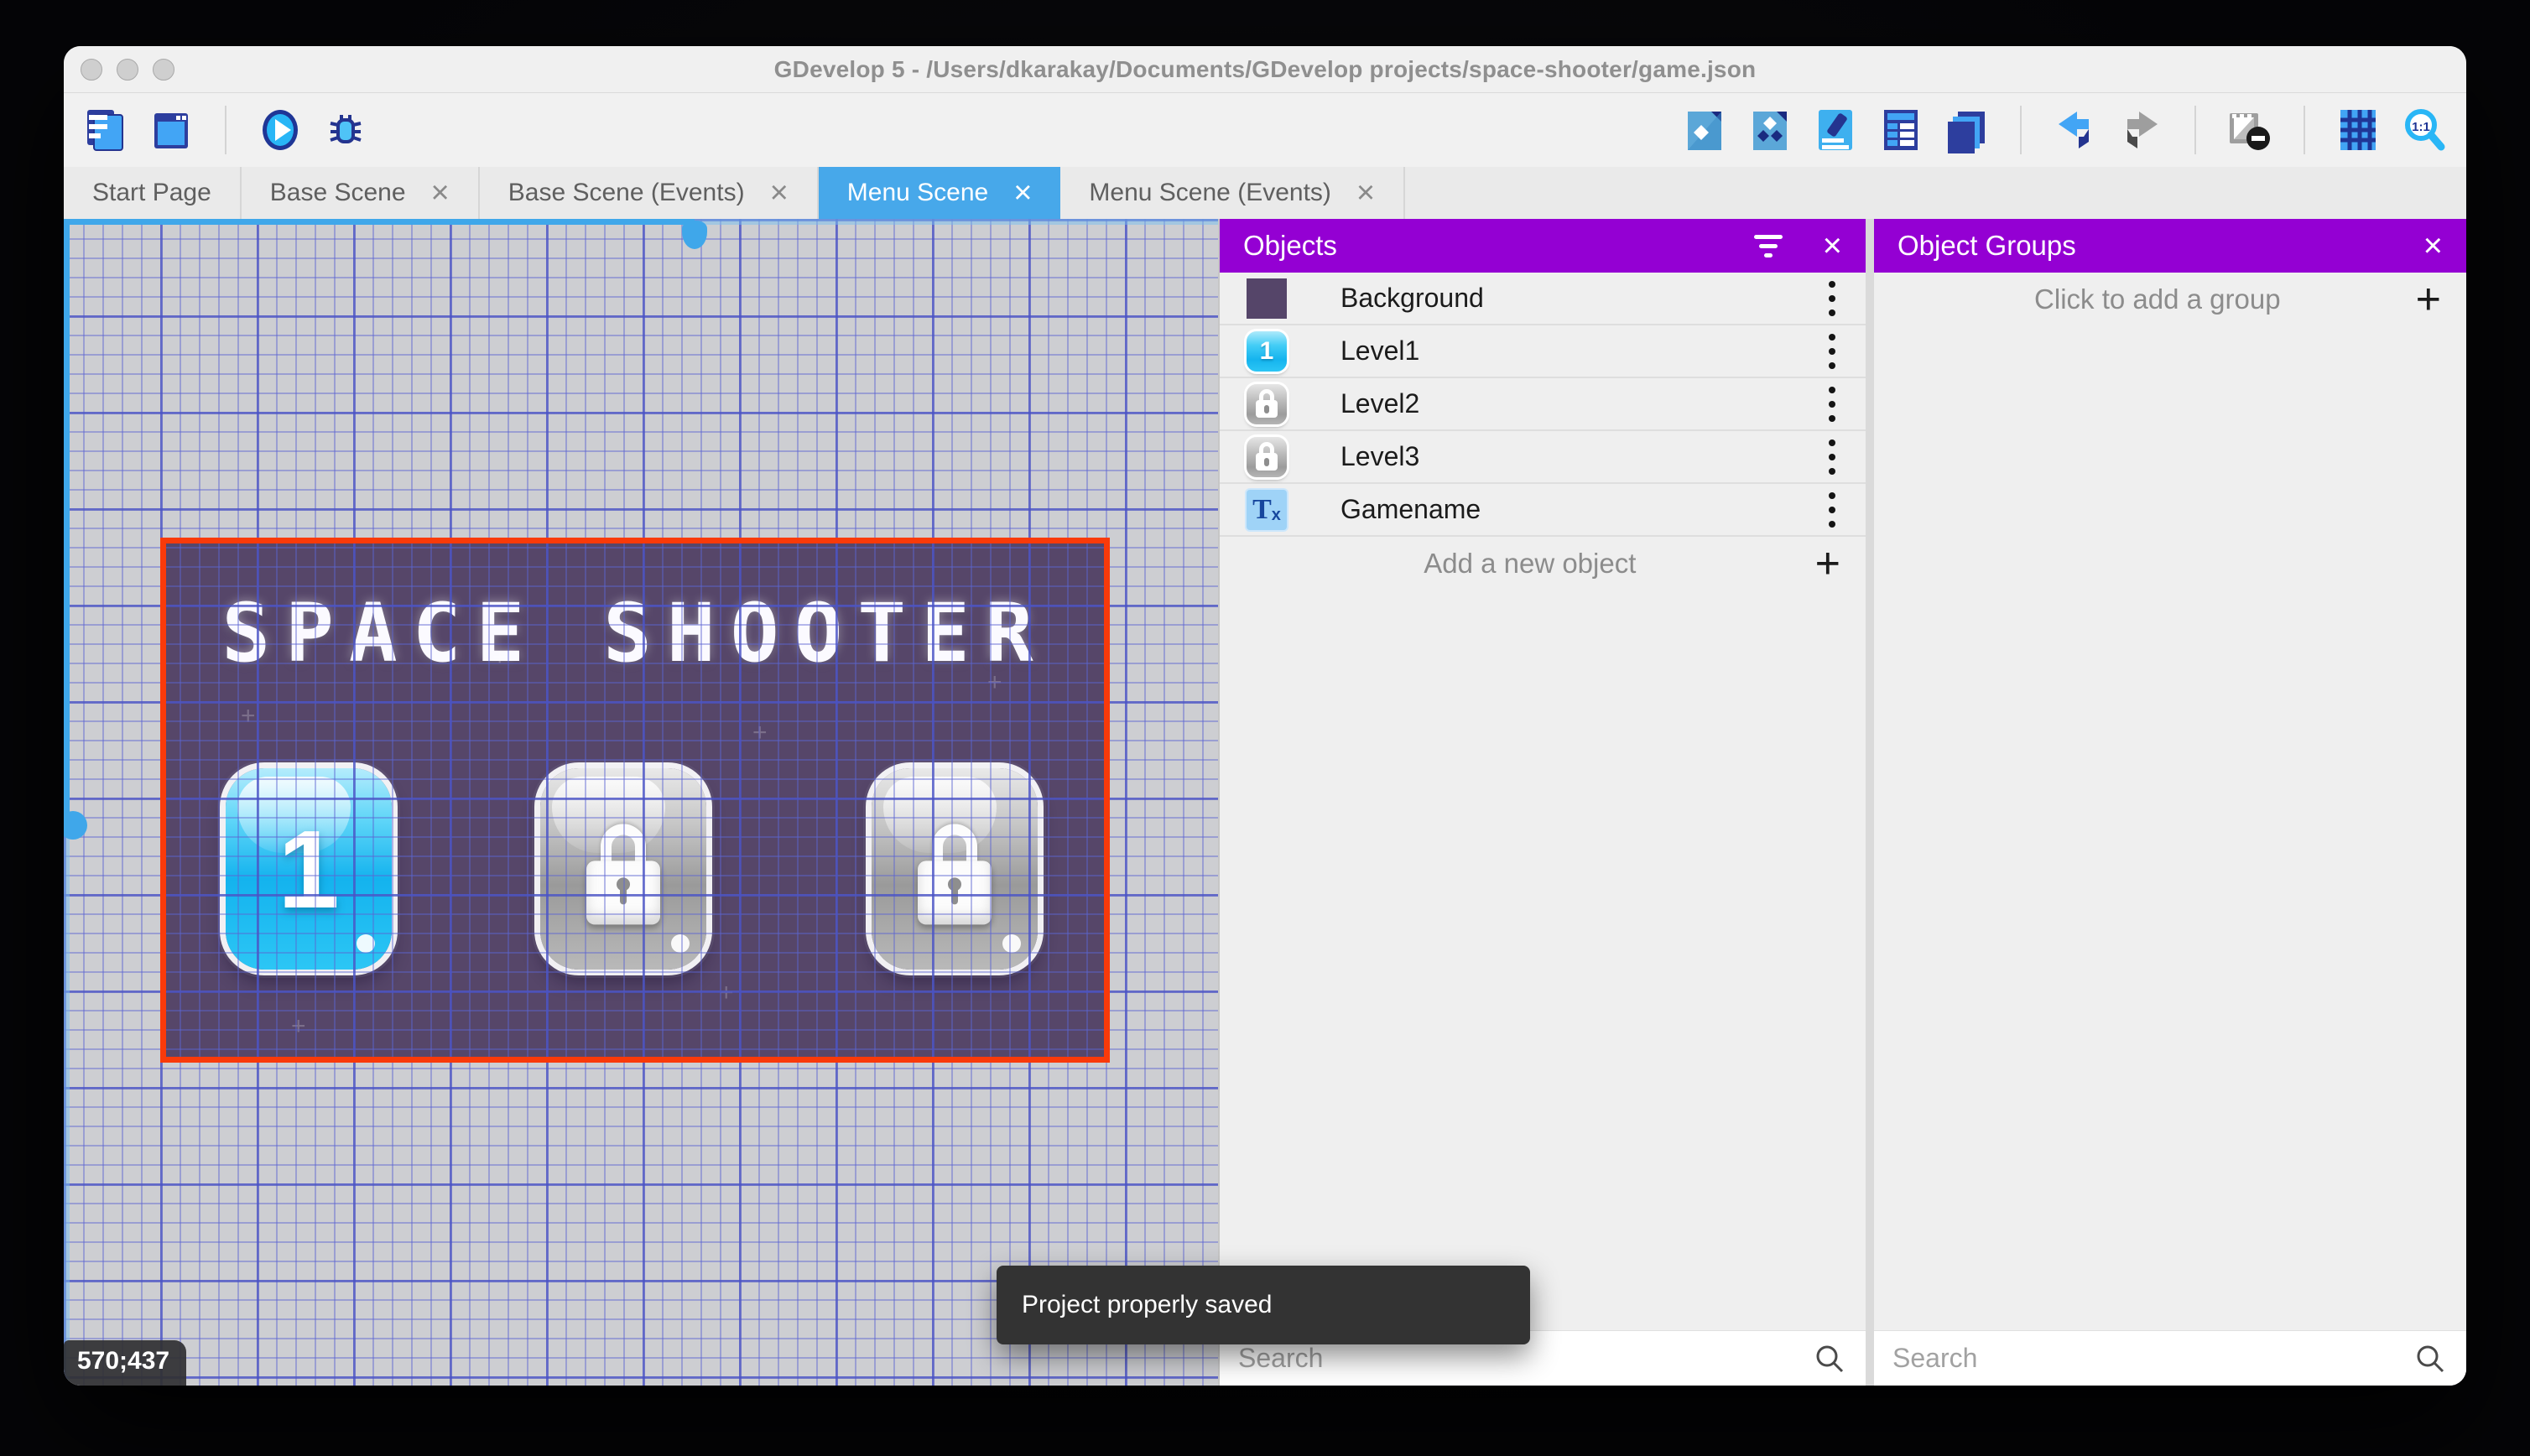 Image resolution: width=2530 pixels, height=1456 pixels. Describe the element at coordinates (1210, 192) in the screenshot. I see `tab-label: Menu Scene (Events)` at that location.